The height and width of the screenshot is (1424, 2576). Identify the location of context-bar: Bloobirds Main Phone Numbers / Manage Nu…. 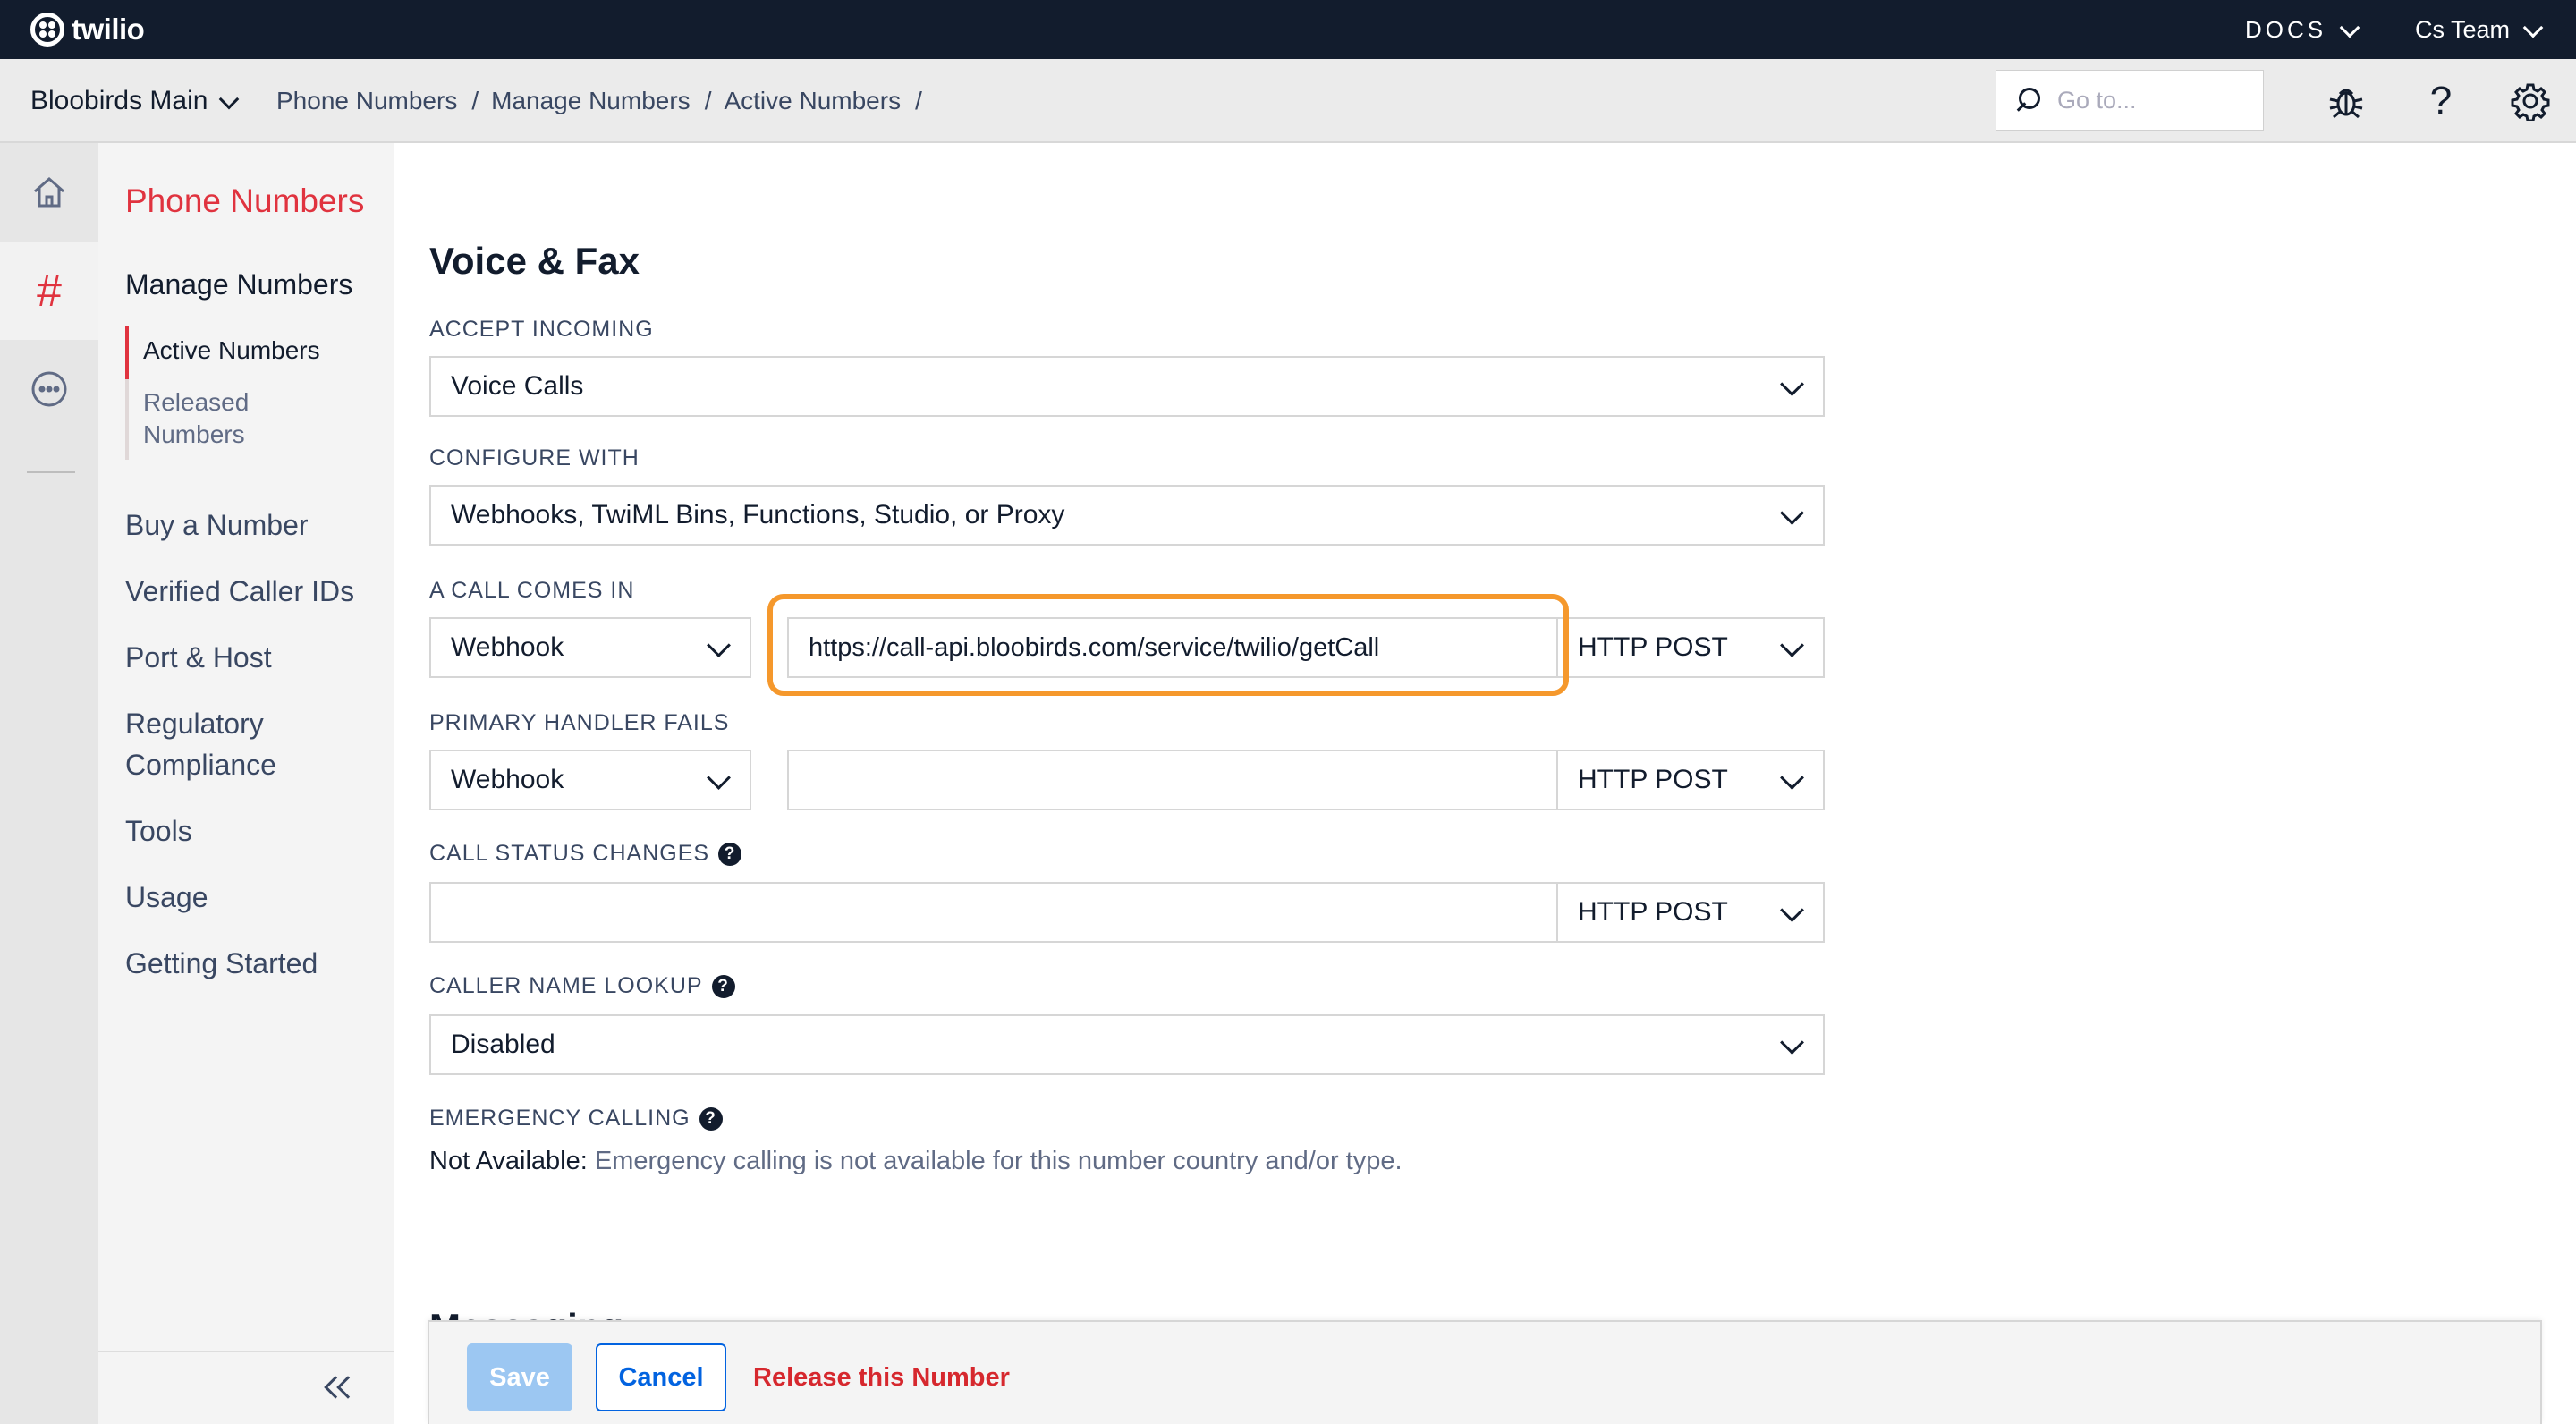
(1288, 101).